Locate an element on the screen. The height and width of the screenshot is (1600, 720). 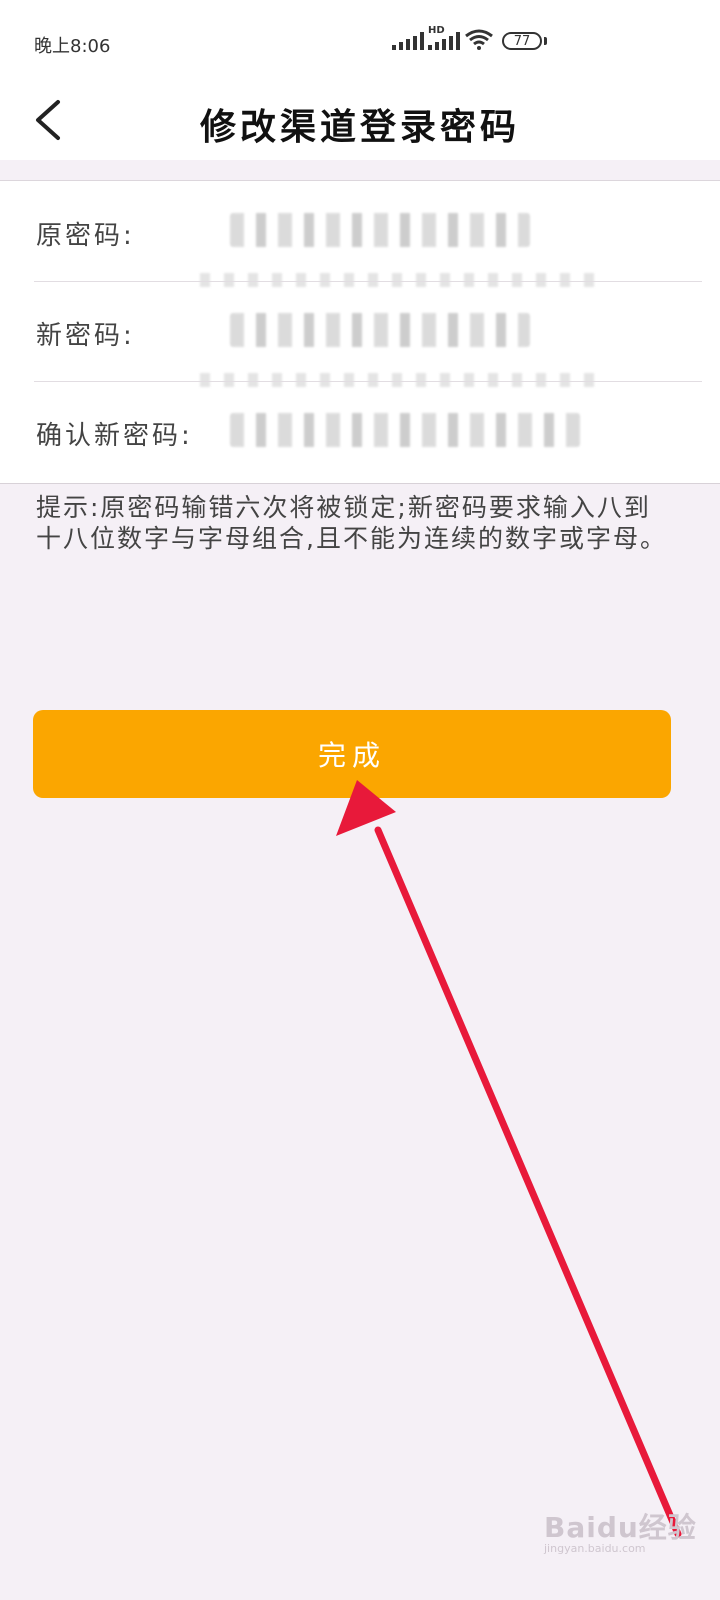
new-password-label: 新密码: is located at coordinates (85, 336).